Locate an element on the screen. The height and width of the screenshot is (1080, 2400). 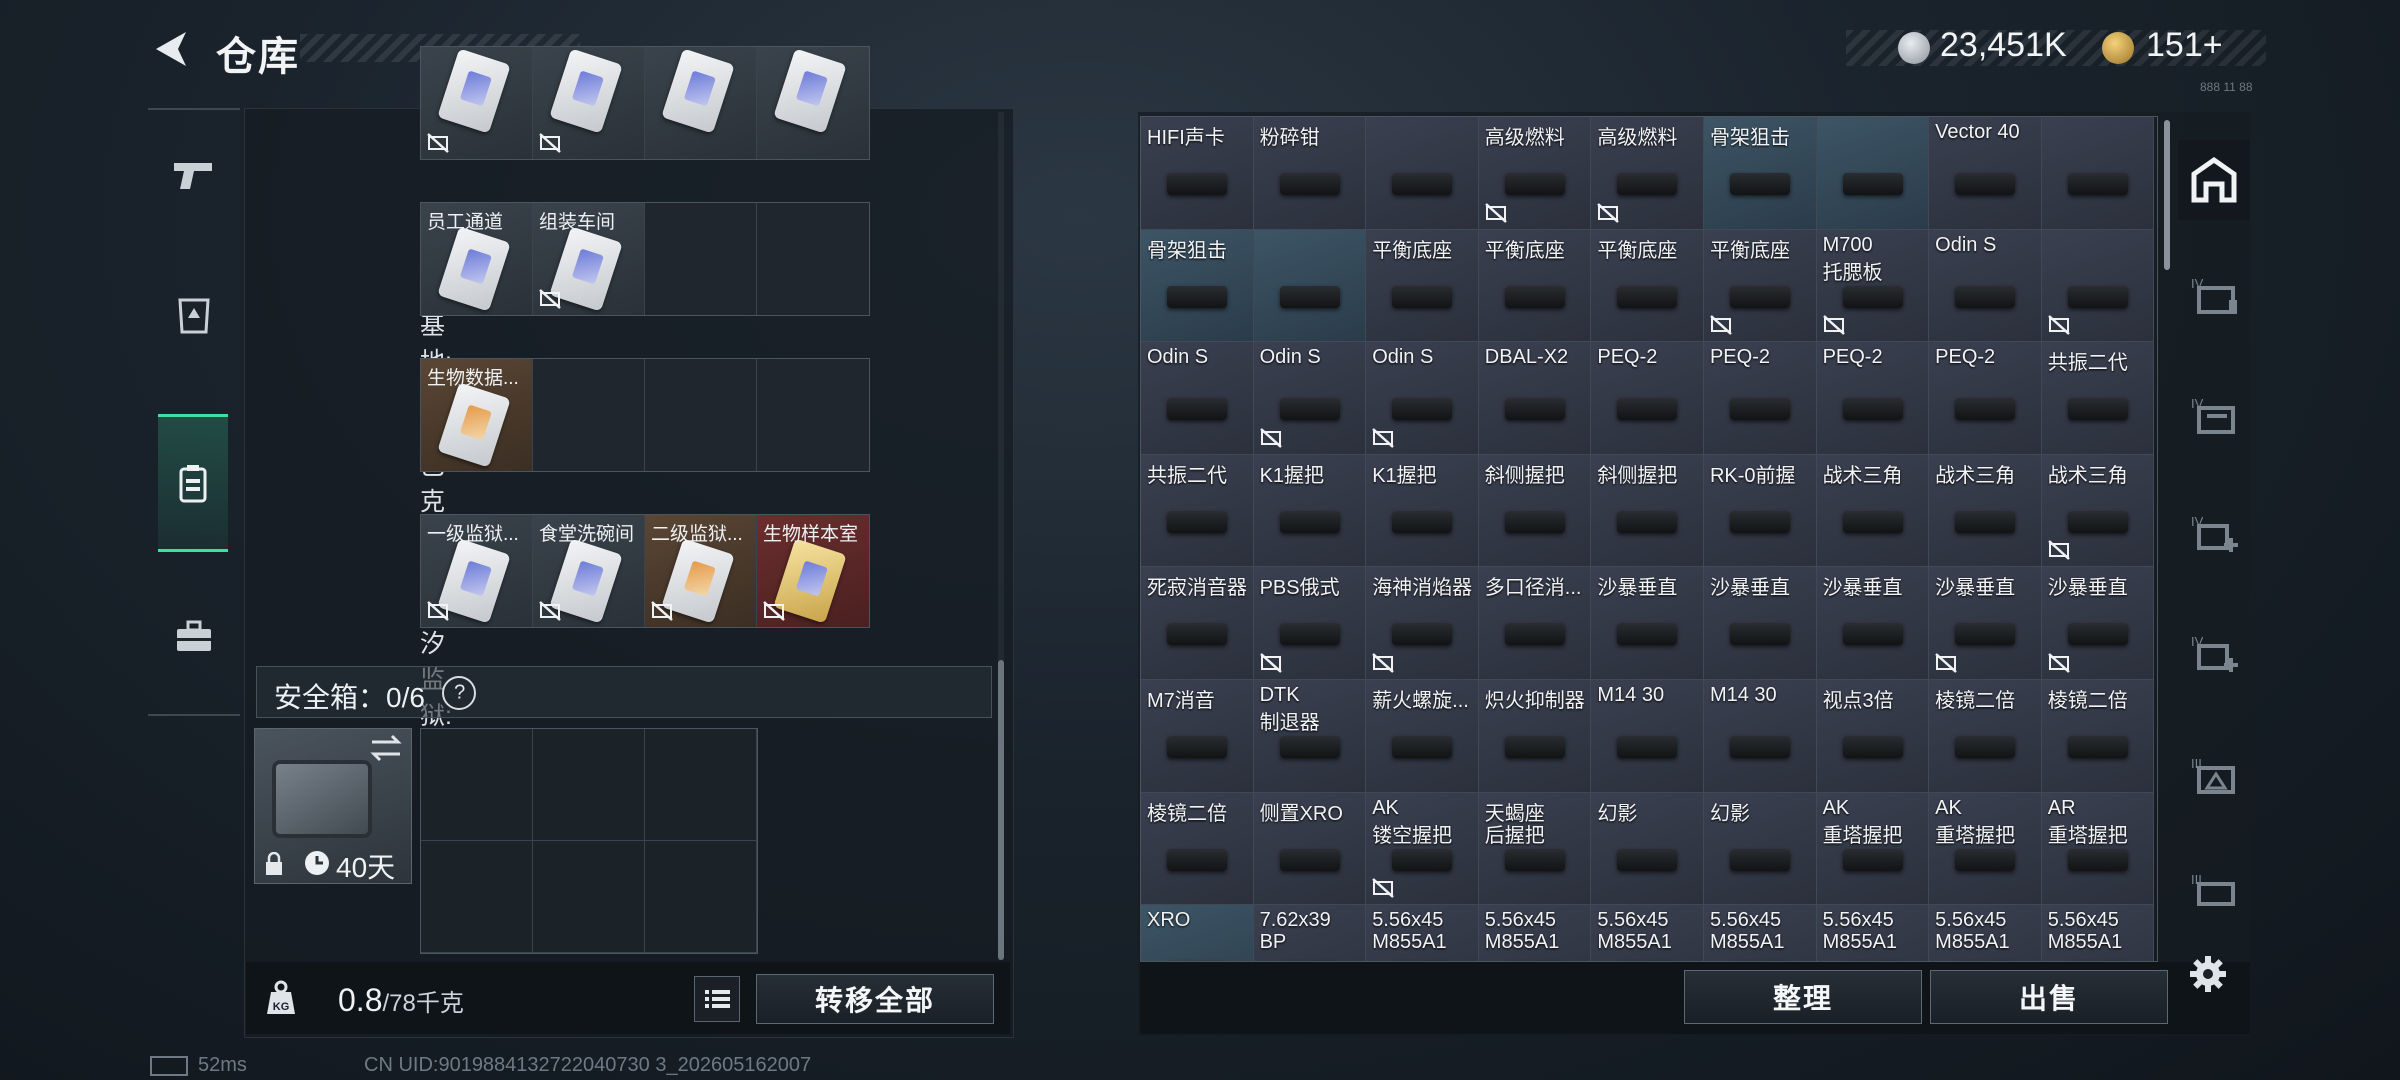
tab-storage-iii-1: III is located at coordinates (2214, 775).